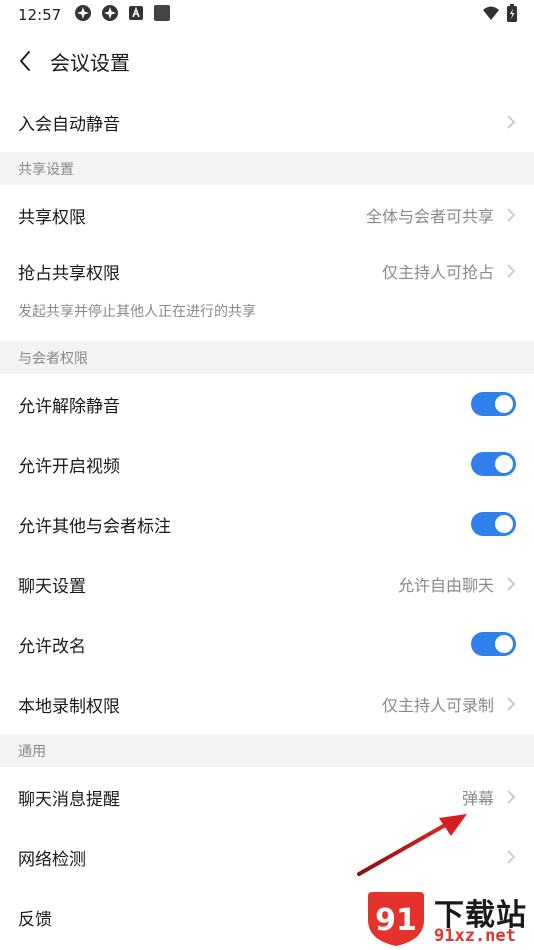 The height and width of the screenshot is (950, 534). What do you see at coordinates (415, 849) in the screenshot?
I see `annotation-arrow-icon` at bounding box center [415, 849].